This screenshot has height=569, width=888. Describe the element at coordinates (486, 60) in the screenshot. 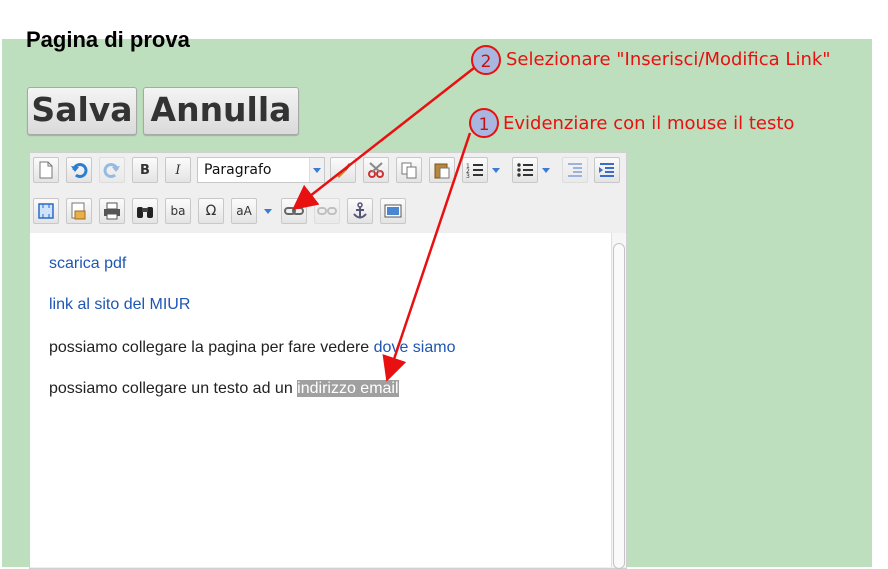

I see `step-badge-2: 2` at that location.